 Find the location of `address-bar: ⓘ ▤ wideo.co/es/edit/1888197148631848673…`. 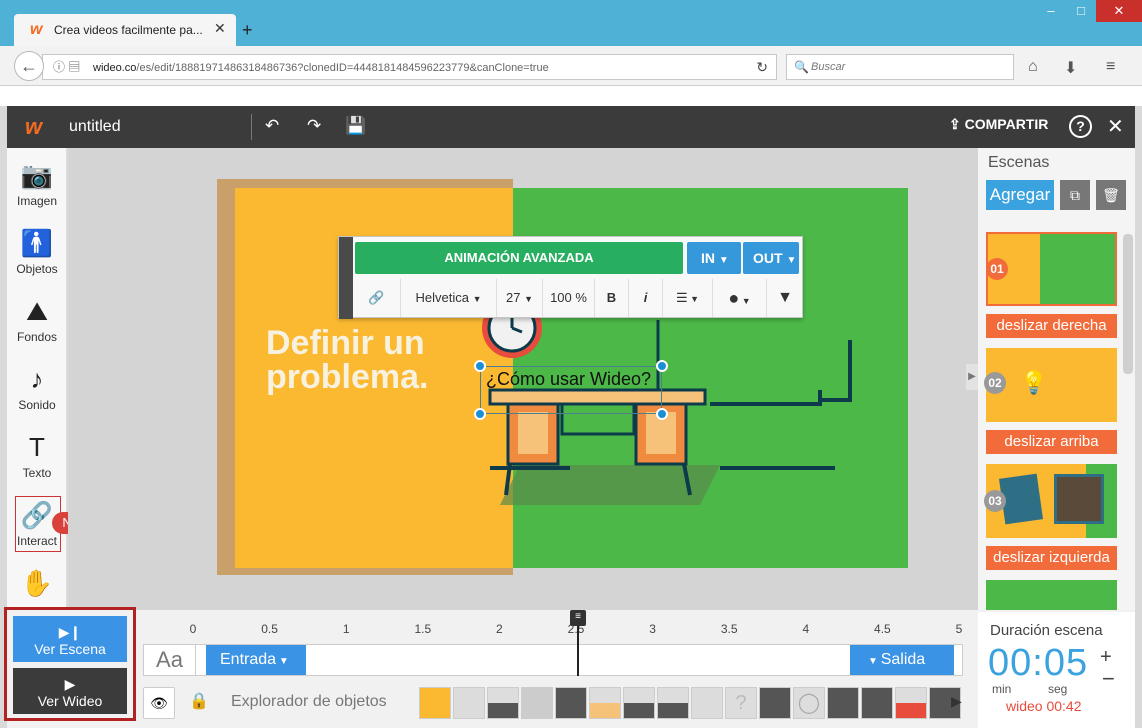

address-bar: ⓘ ▤ wideo.co/es/edit/1888197148631848673… is located at coordinates (409, 67).